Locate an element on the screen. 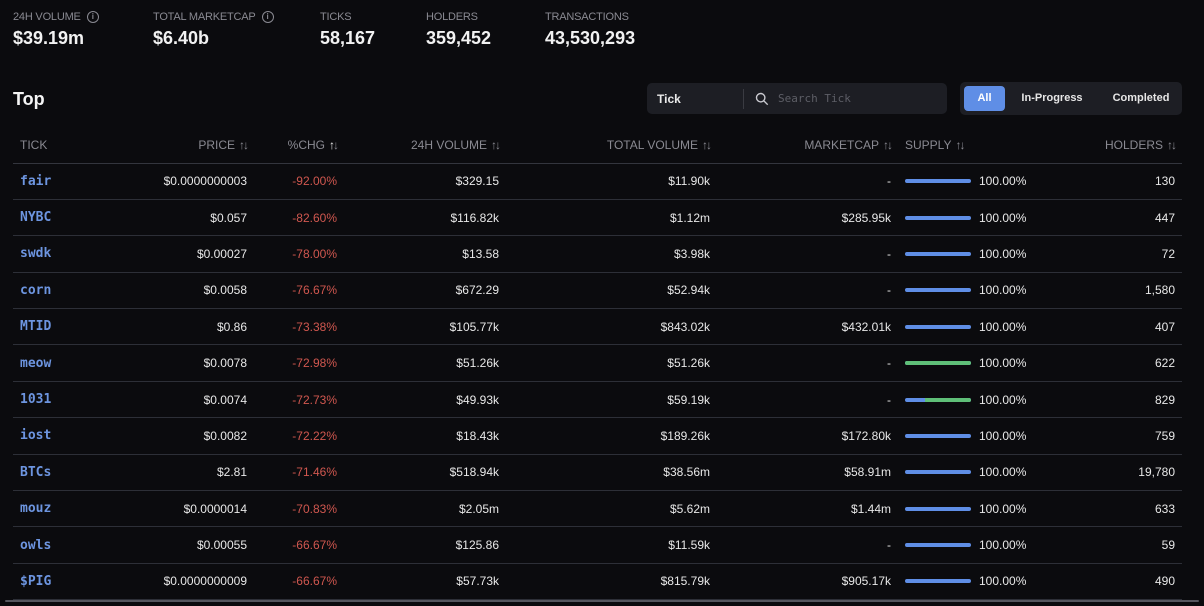 This screenshot has height=606, width=1204. price-cell: $0.057 is located at coordinates (183, 218).